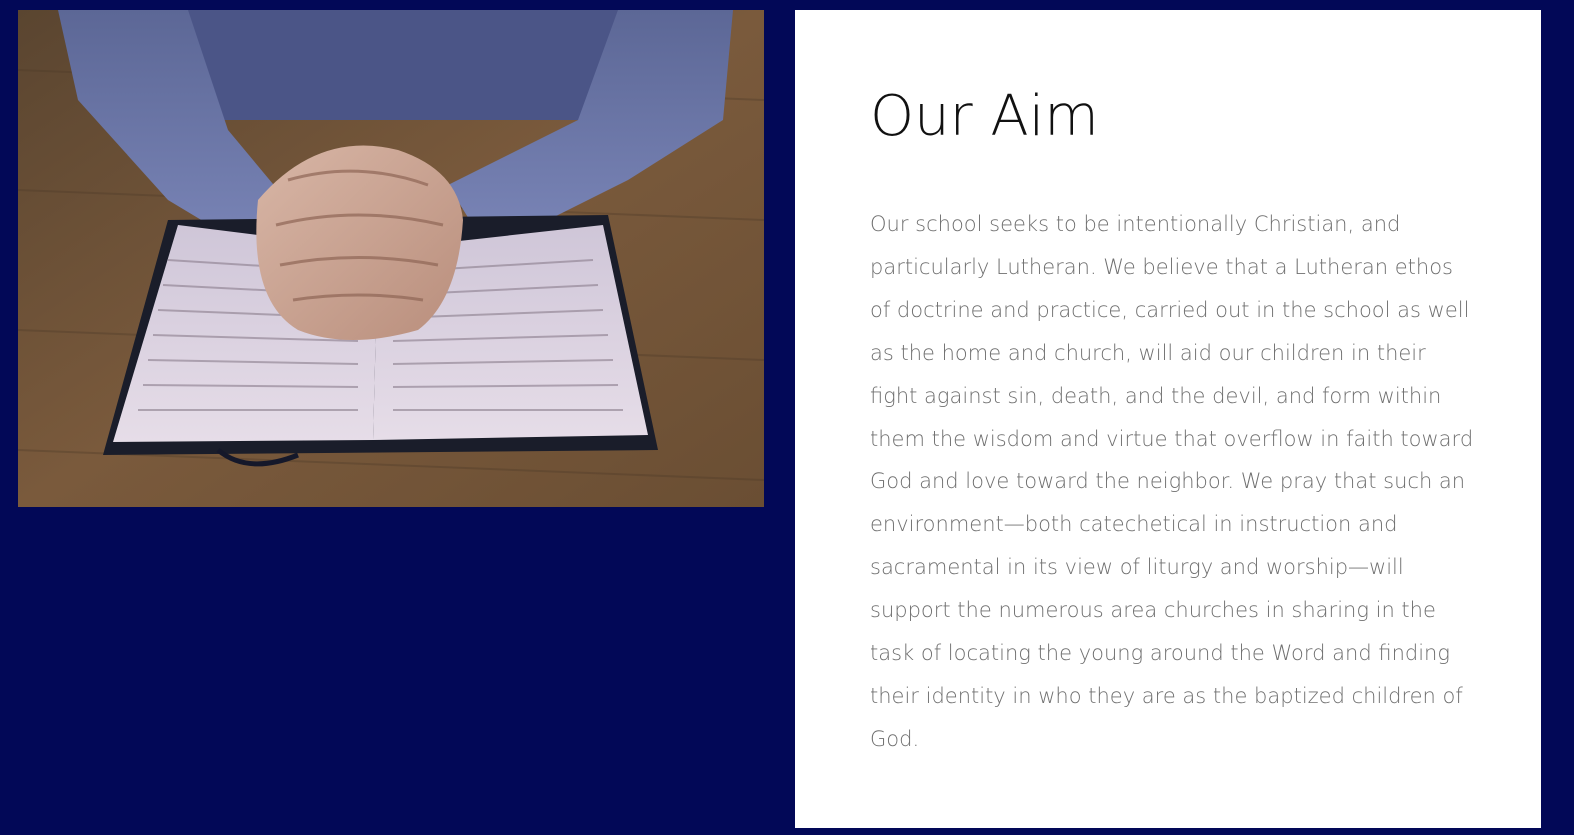 Image resolution: width=1574 pixels, height=835 pixels. What do you see at coordinates (984, 116) in the screenshot?
I see `section-title: Our Aim` at bounding box center [984, 116].